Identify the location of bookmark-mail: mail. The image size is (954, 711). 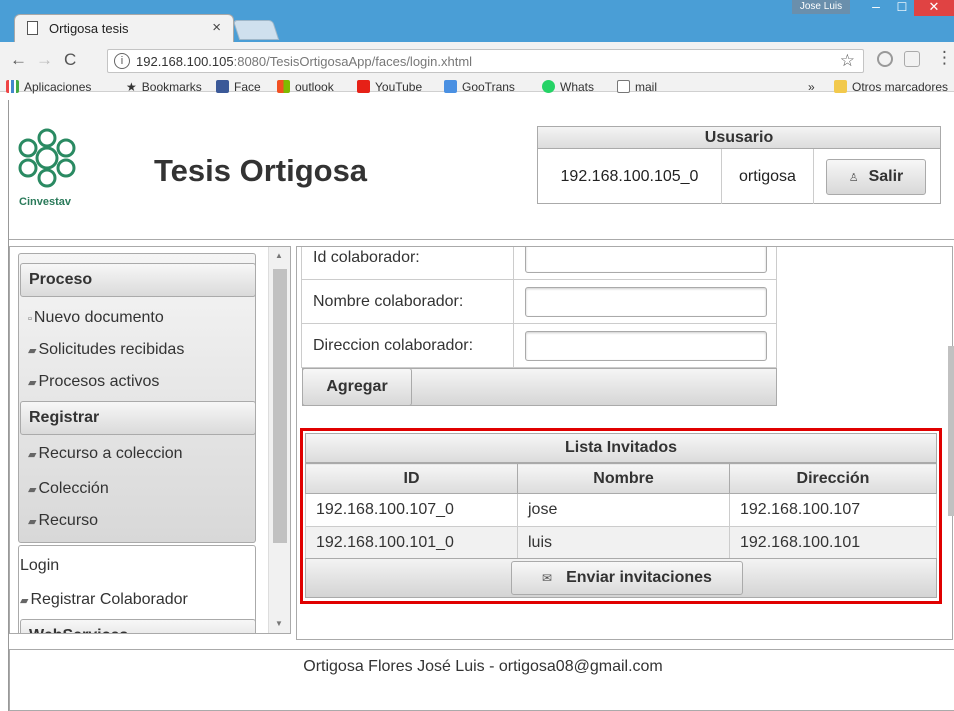
(637, 87).